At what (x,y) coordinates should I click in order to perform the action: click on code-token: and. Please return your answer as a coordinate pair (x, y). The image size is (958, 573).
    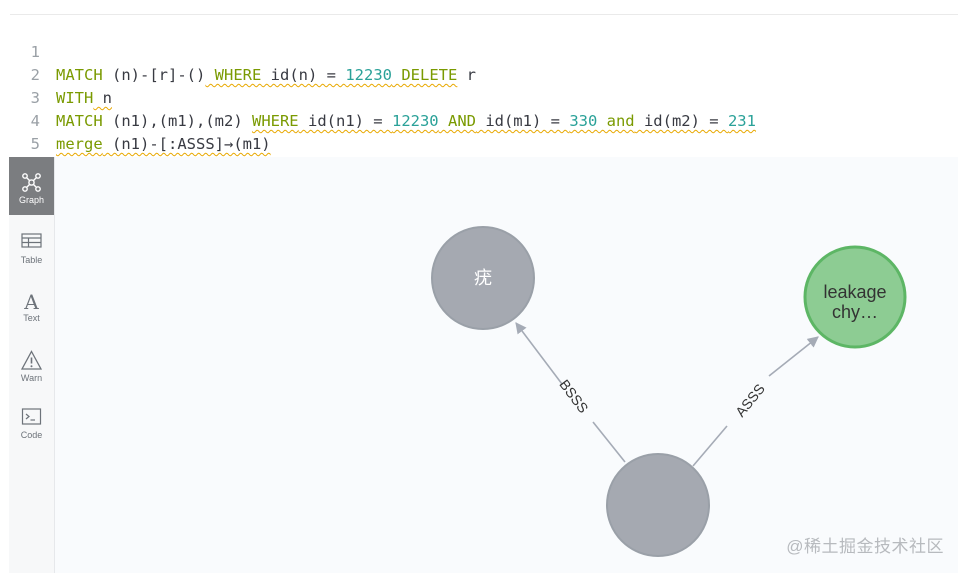
    Looking at the image, I should click on (616, 121).